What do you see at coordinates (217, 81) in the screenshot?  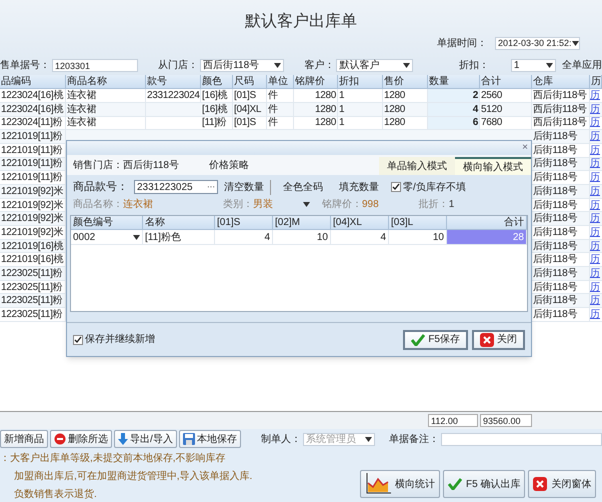 I see `column-header: 颜色` at bounding box center [217, 81].